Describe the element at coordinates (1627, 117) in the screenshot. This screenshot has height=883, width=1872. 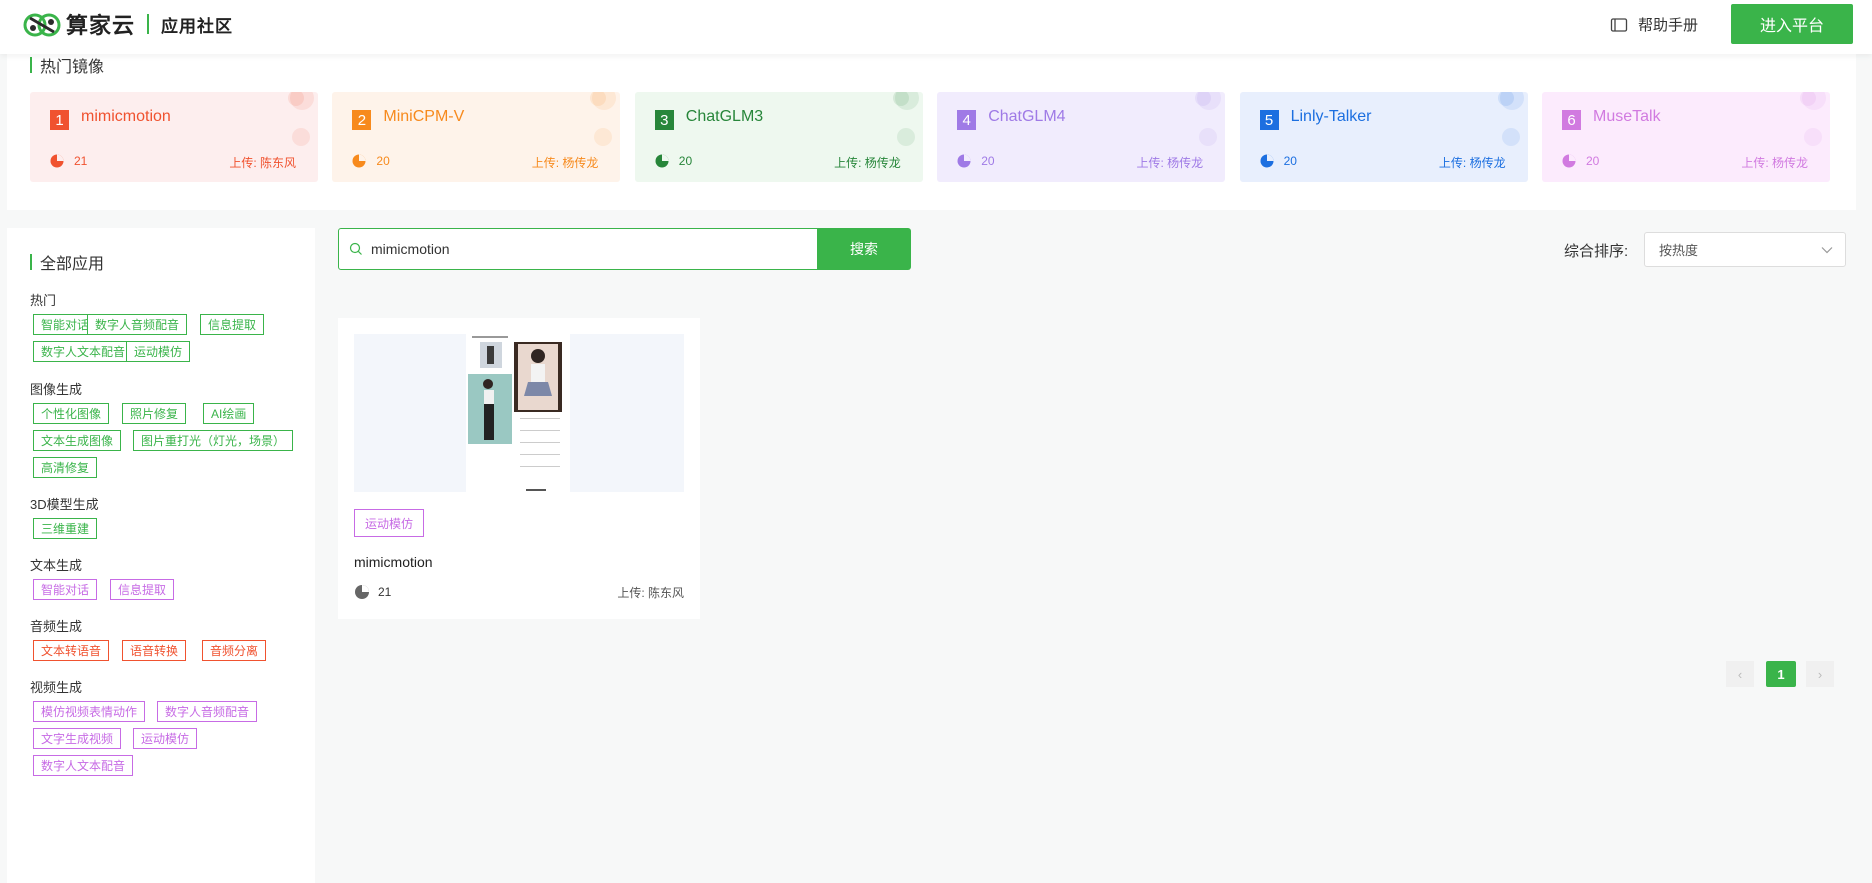
I see `hot-image-name: MuseTalk` at that location.